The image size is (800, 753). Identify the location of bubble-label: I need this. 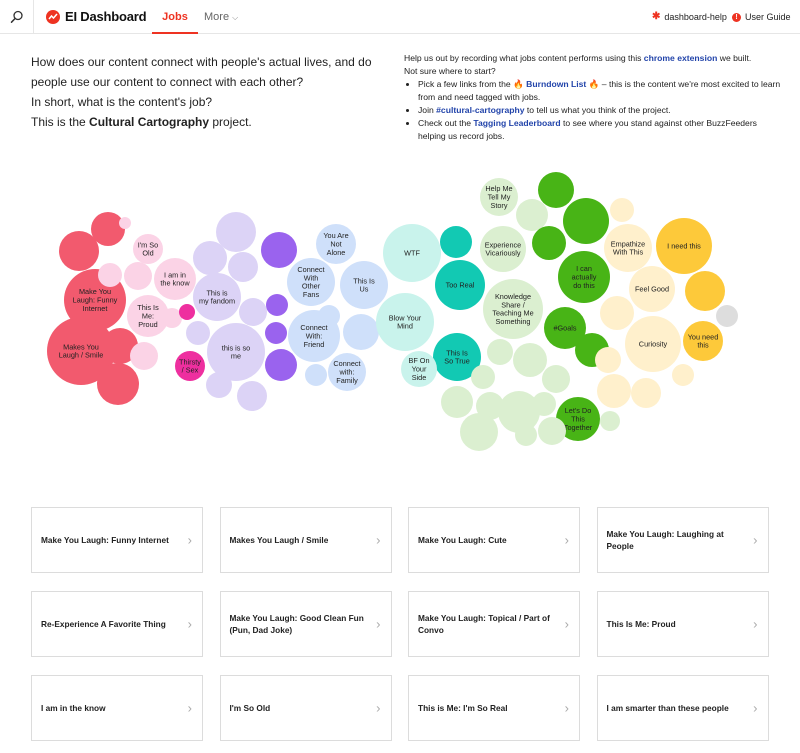
(684, 246).